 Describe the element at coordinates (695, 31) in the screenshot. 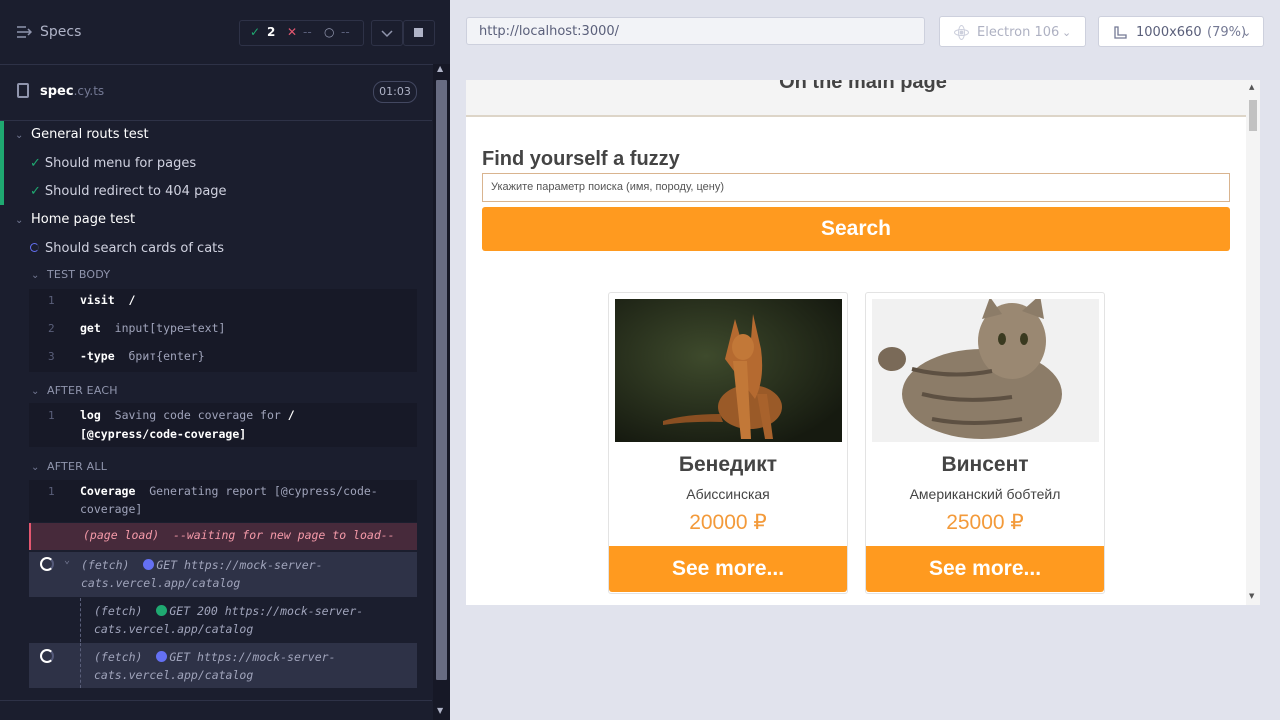

I see `url-field: http://localhost:3000/` at that location.